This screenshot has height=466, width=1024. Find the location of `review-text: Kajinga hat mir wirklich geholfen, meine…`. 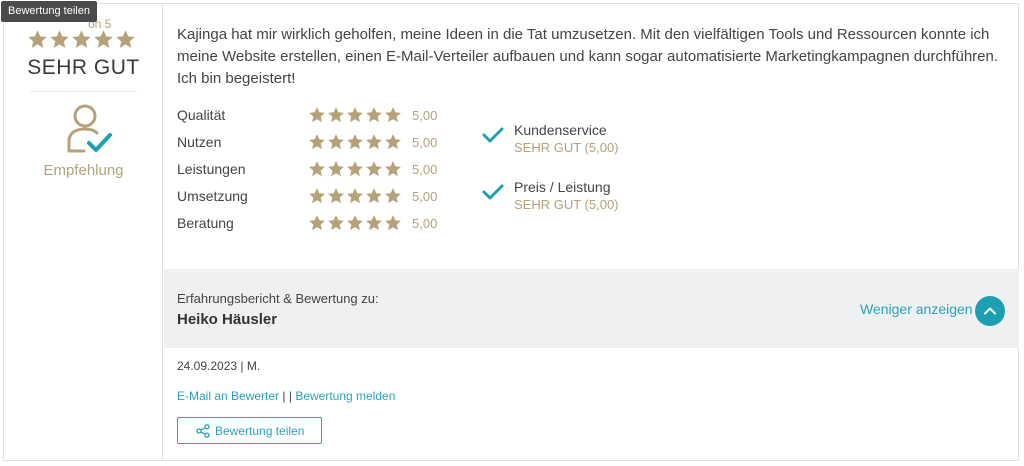

review-text: Kajinga hat mir wirklich geholfen, meine… is located at coordinates (588, 56).